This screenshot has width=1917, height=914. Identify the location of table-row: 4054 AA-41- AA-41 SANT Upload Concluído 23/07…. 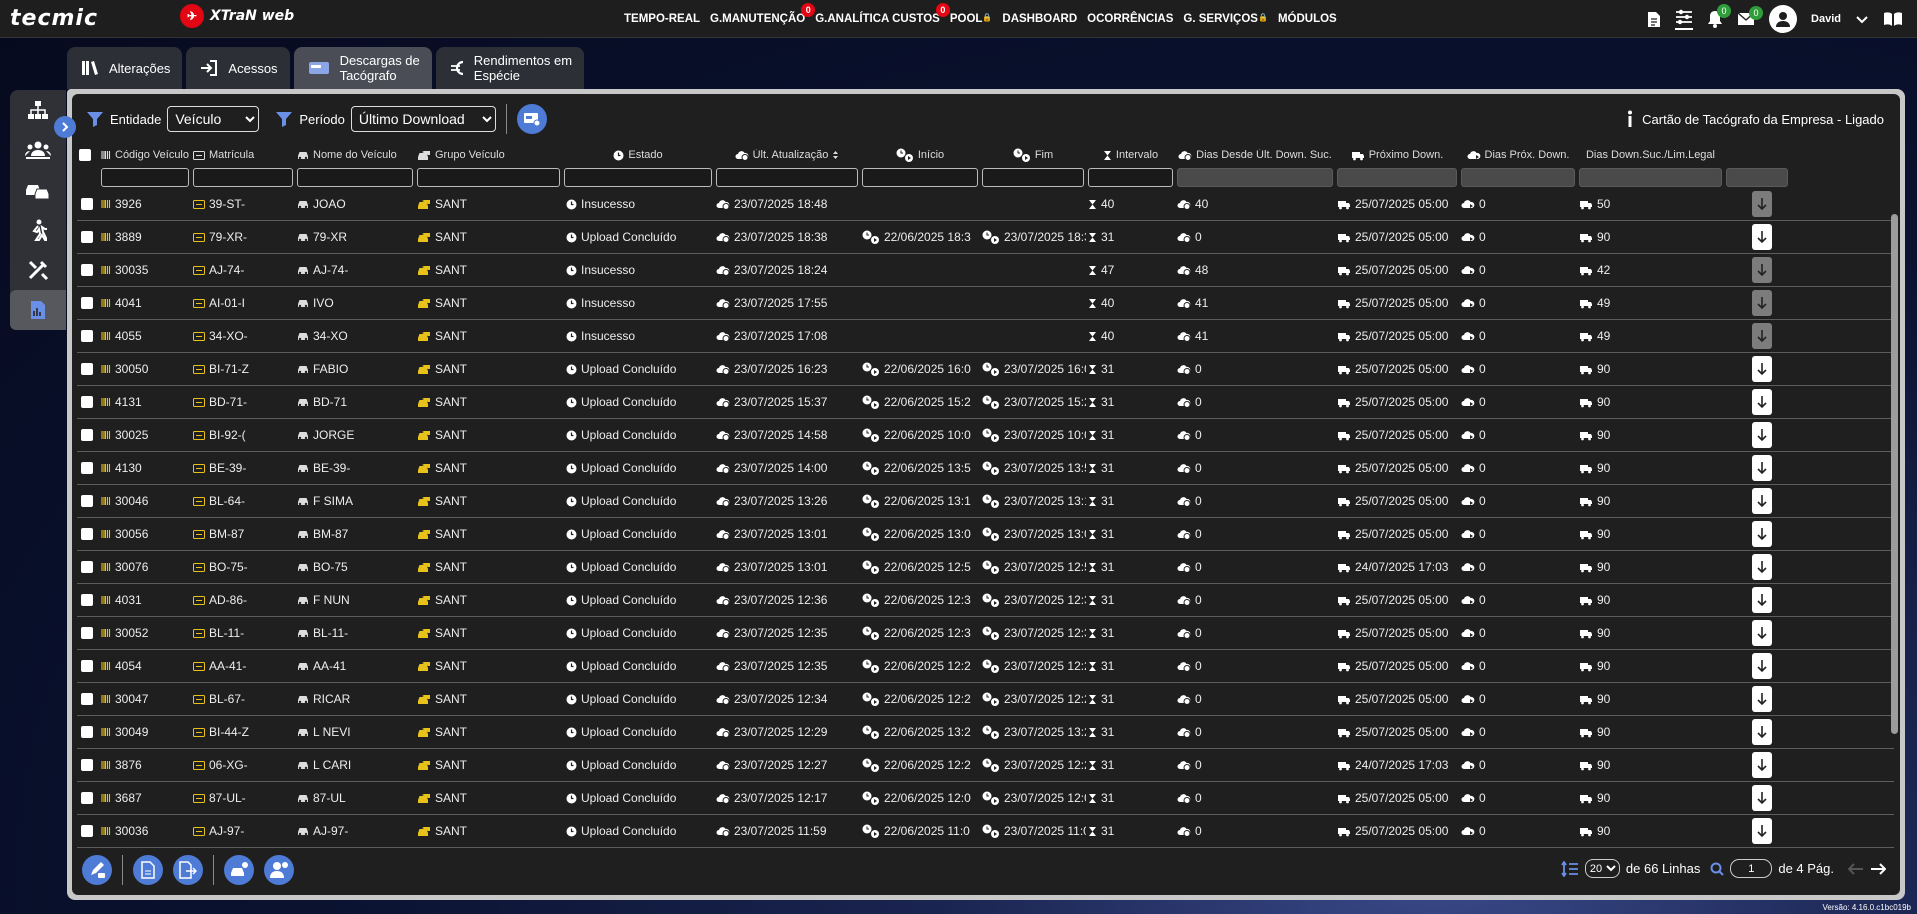
(985, 666).